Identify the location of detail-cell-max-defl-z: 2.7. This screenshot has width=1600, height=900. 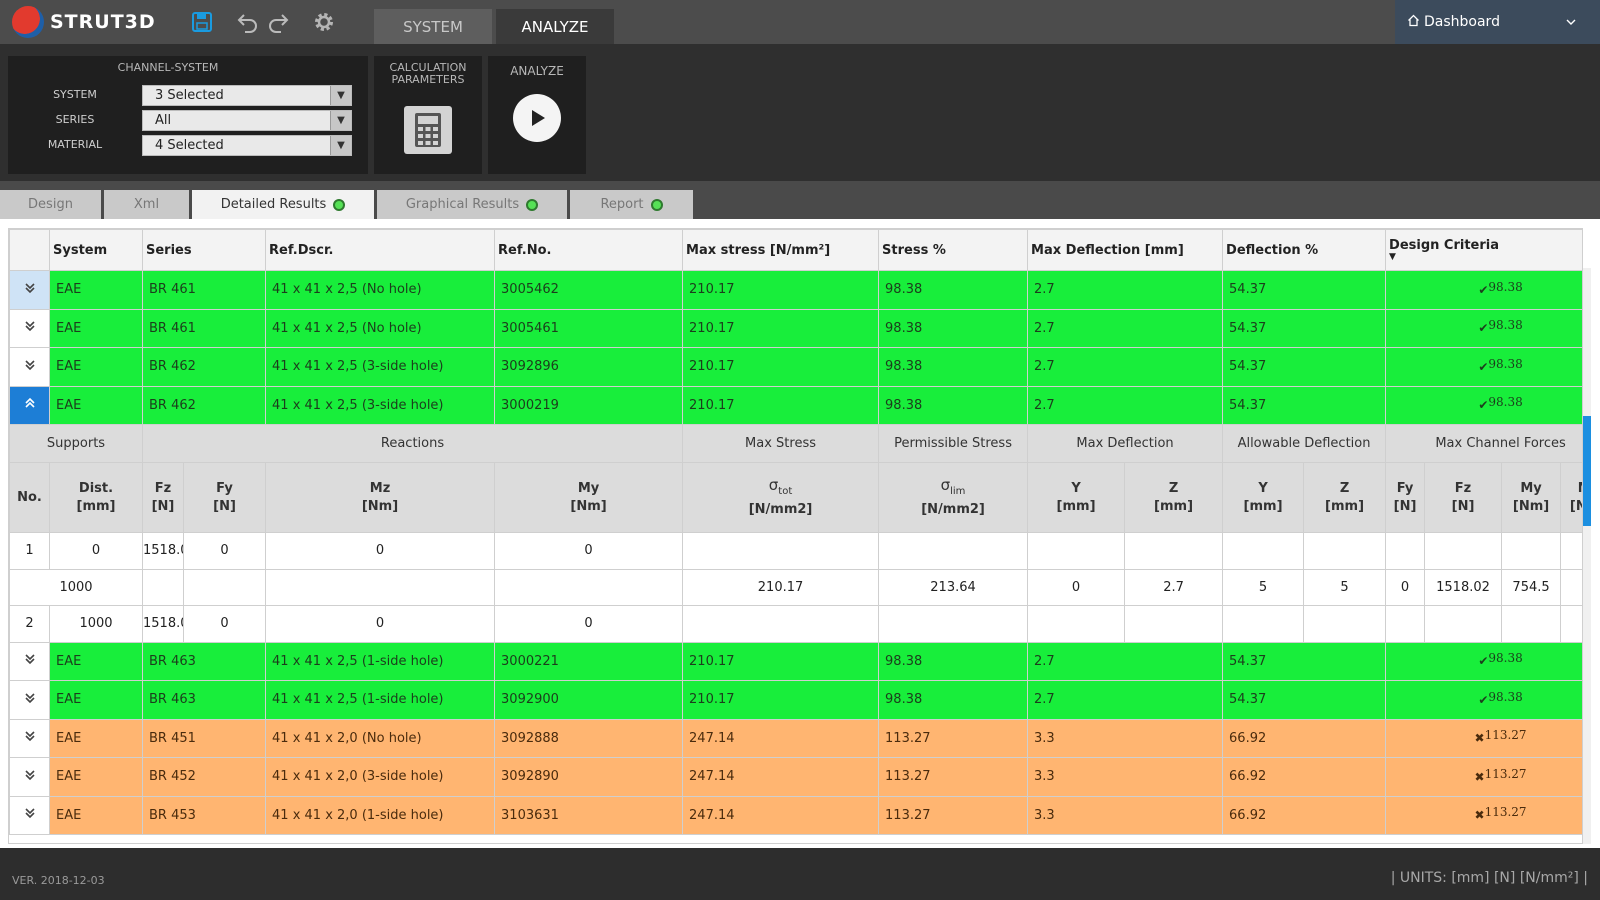
(1174, 587).